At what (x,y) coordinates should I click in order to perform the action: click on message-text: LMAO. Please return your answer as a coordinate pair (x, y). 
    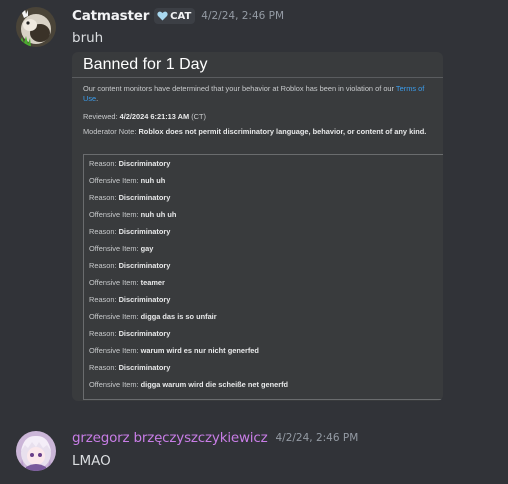
    Looking at the image, I should click on (91, 461).